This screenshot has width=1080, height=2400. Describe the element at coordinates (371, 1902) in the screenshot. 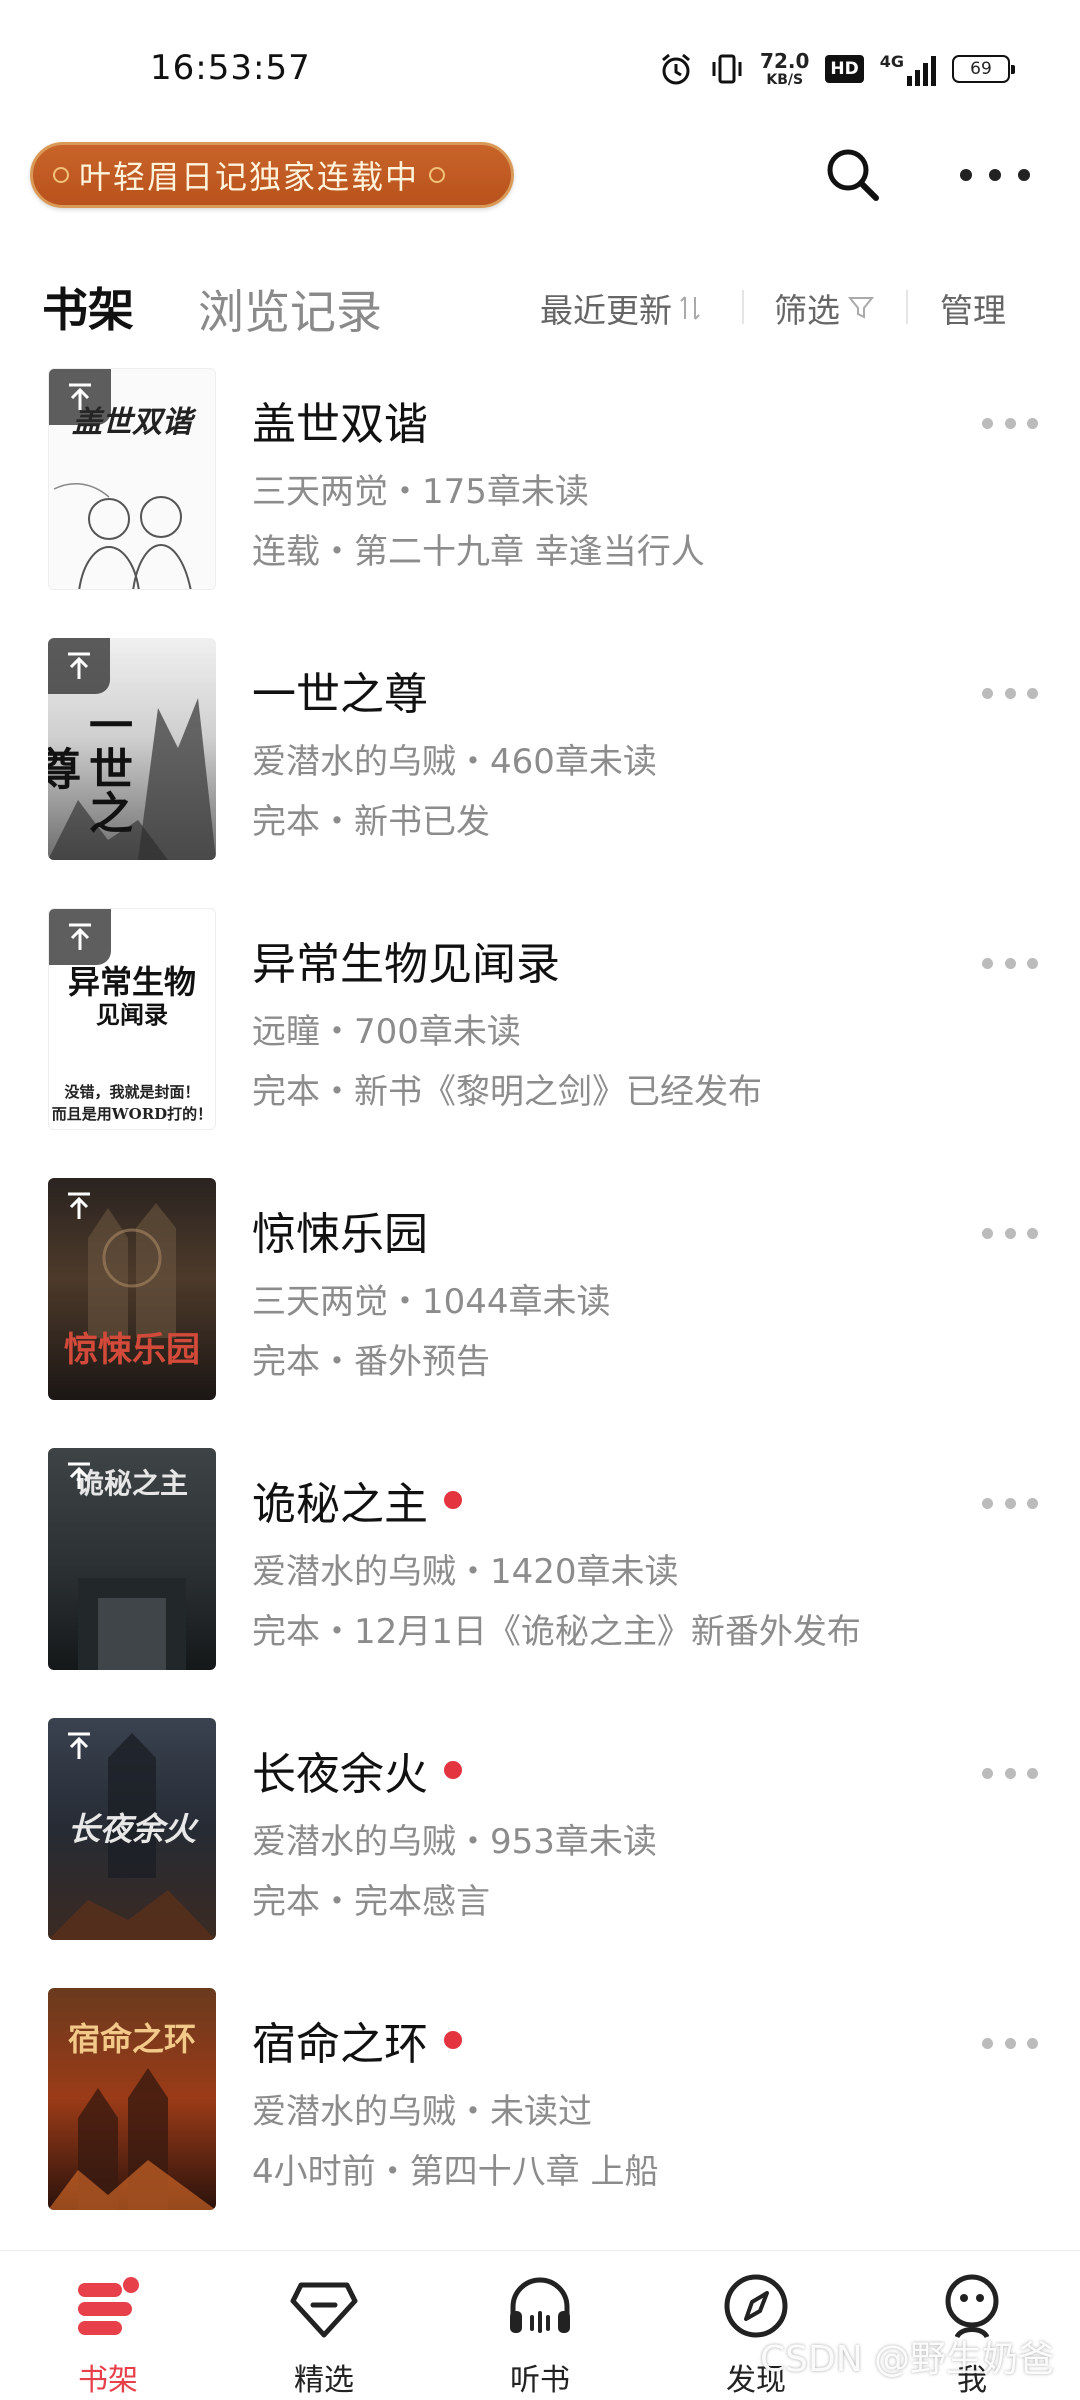

I see `book-latest-update: 完本・完本感言` at that location.